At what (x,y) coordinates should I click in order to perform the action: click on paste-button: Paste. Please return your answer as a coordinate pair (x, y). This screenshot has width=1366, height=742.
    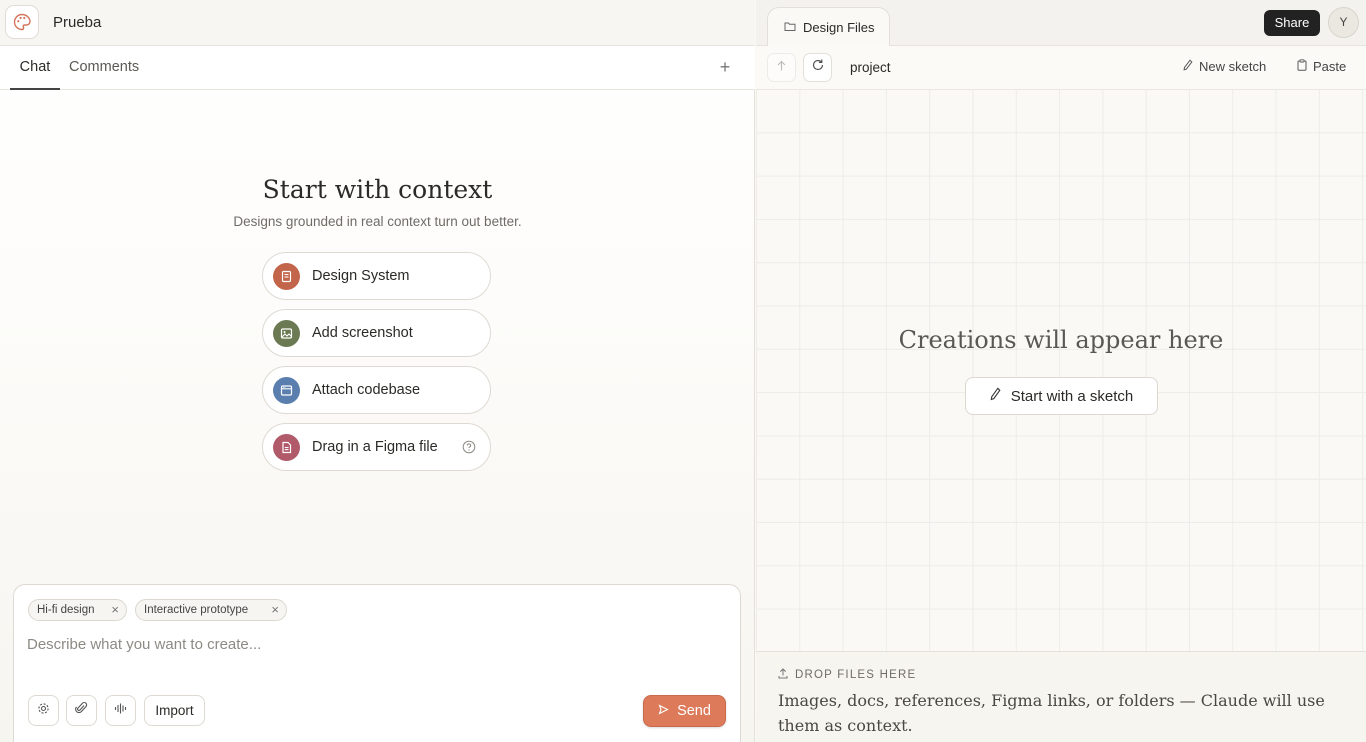
    Looking at the image, I should click on (1321, 66).